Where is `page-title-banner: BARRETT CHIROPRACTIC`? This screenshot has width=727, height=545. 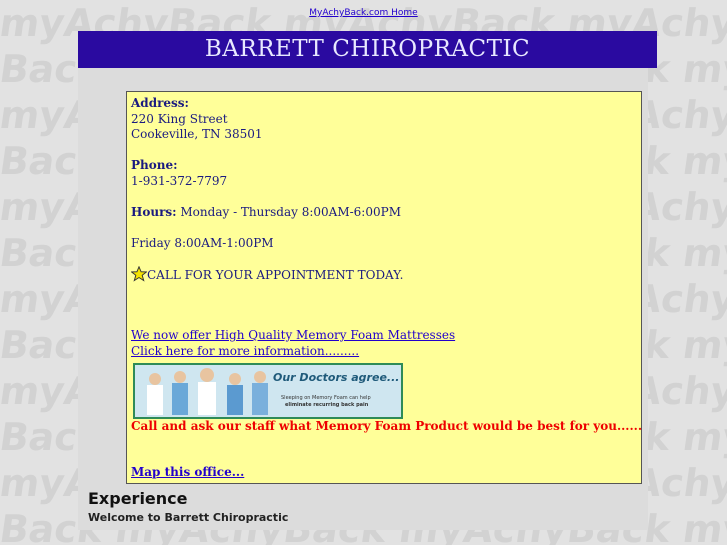
page-title-banner: BARRETT CHIROPRACTIC is located at coordinates (367, 49).